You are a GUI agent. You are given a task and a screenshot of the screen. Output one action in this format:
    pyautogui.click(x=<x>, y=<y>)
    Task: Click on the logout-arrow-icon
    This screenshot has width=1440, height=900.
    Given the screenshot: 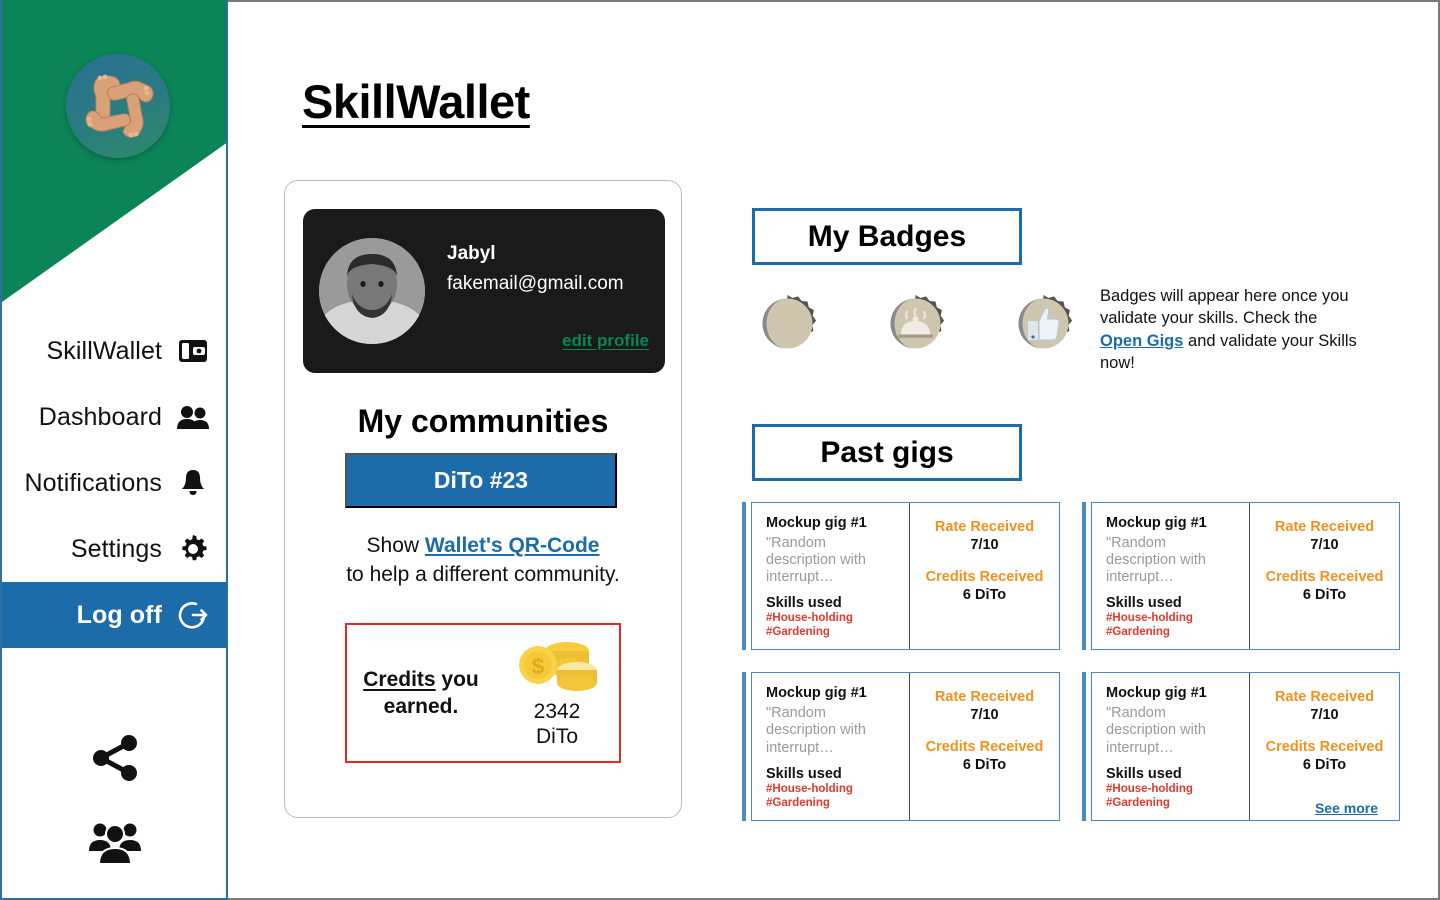 What is the action you would take?
    pyautogui.click(x=193, y=615)
    